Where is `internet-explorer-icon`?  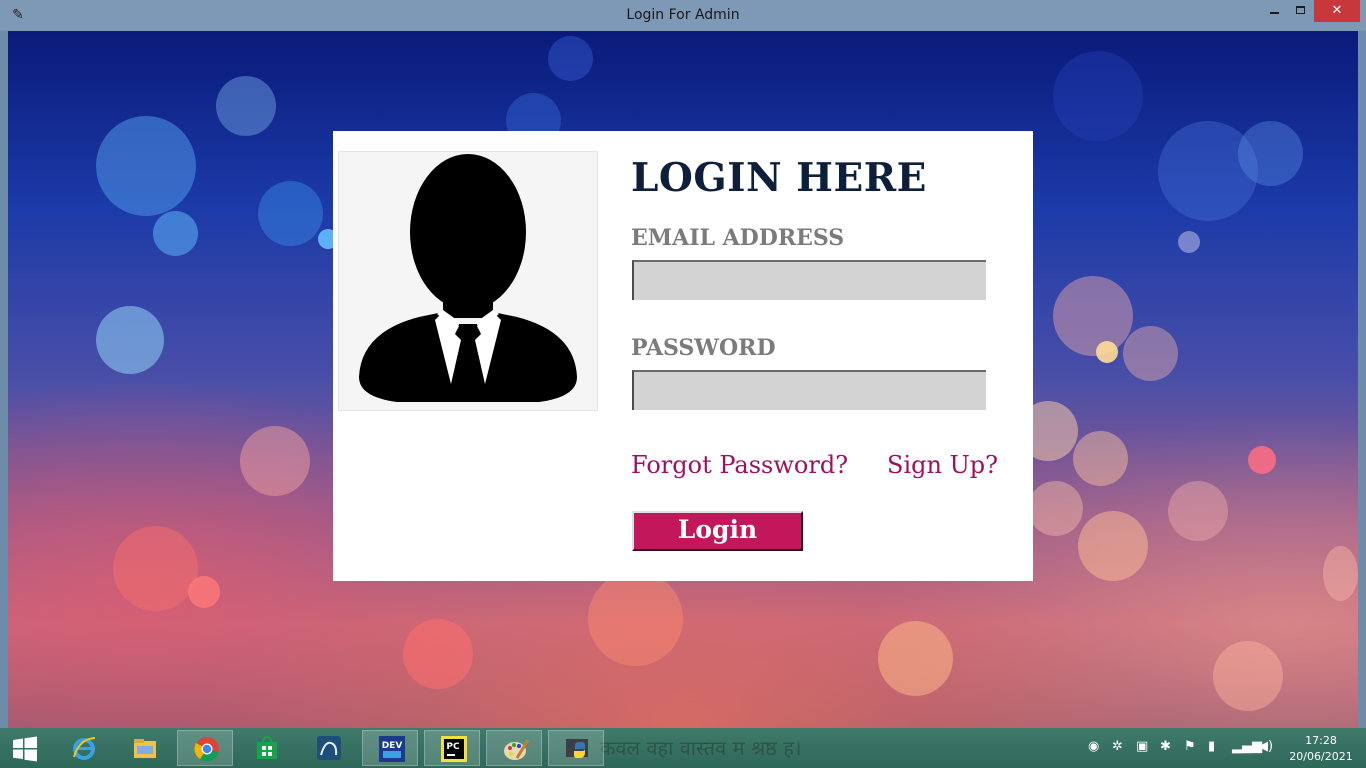 internet-explorer-icon is located at coordinates (84, 748).